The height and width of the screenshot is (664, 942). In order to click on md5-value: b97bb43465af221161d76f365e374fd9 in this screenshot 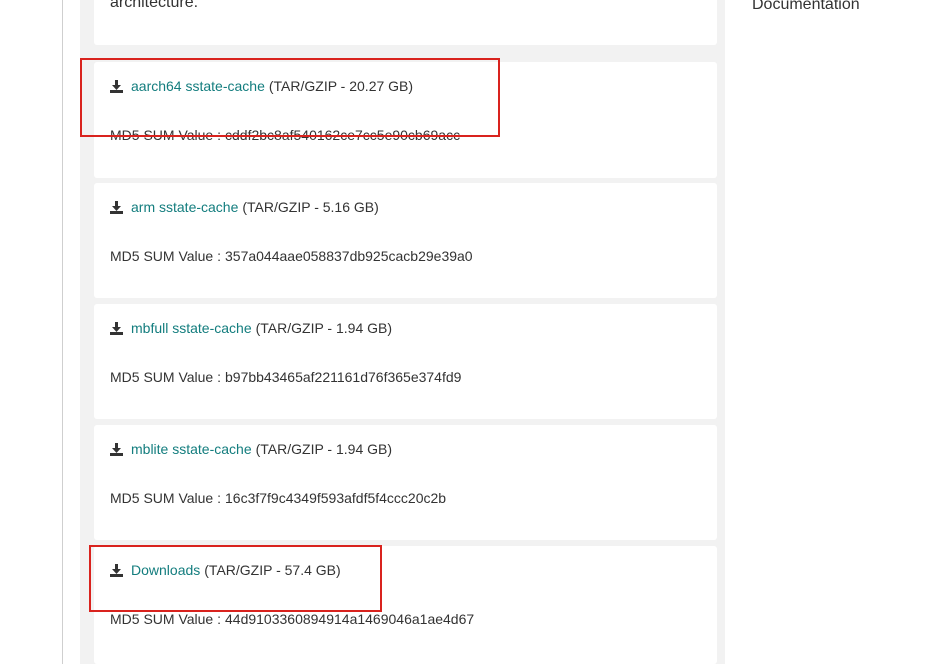, I will do `click(343, 377)`.